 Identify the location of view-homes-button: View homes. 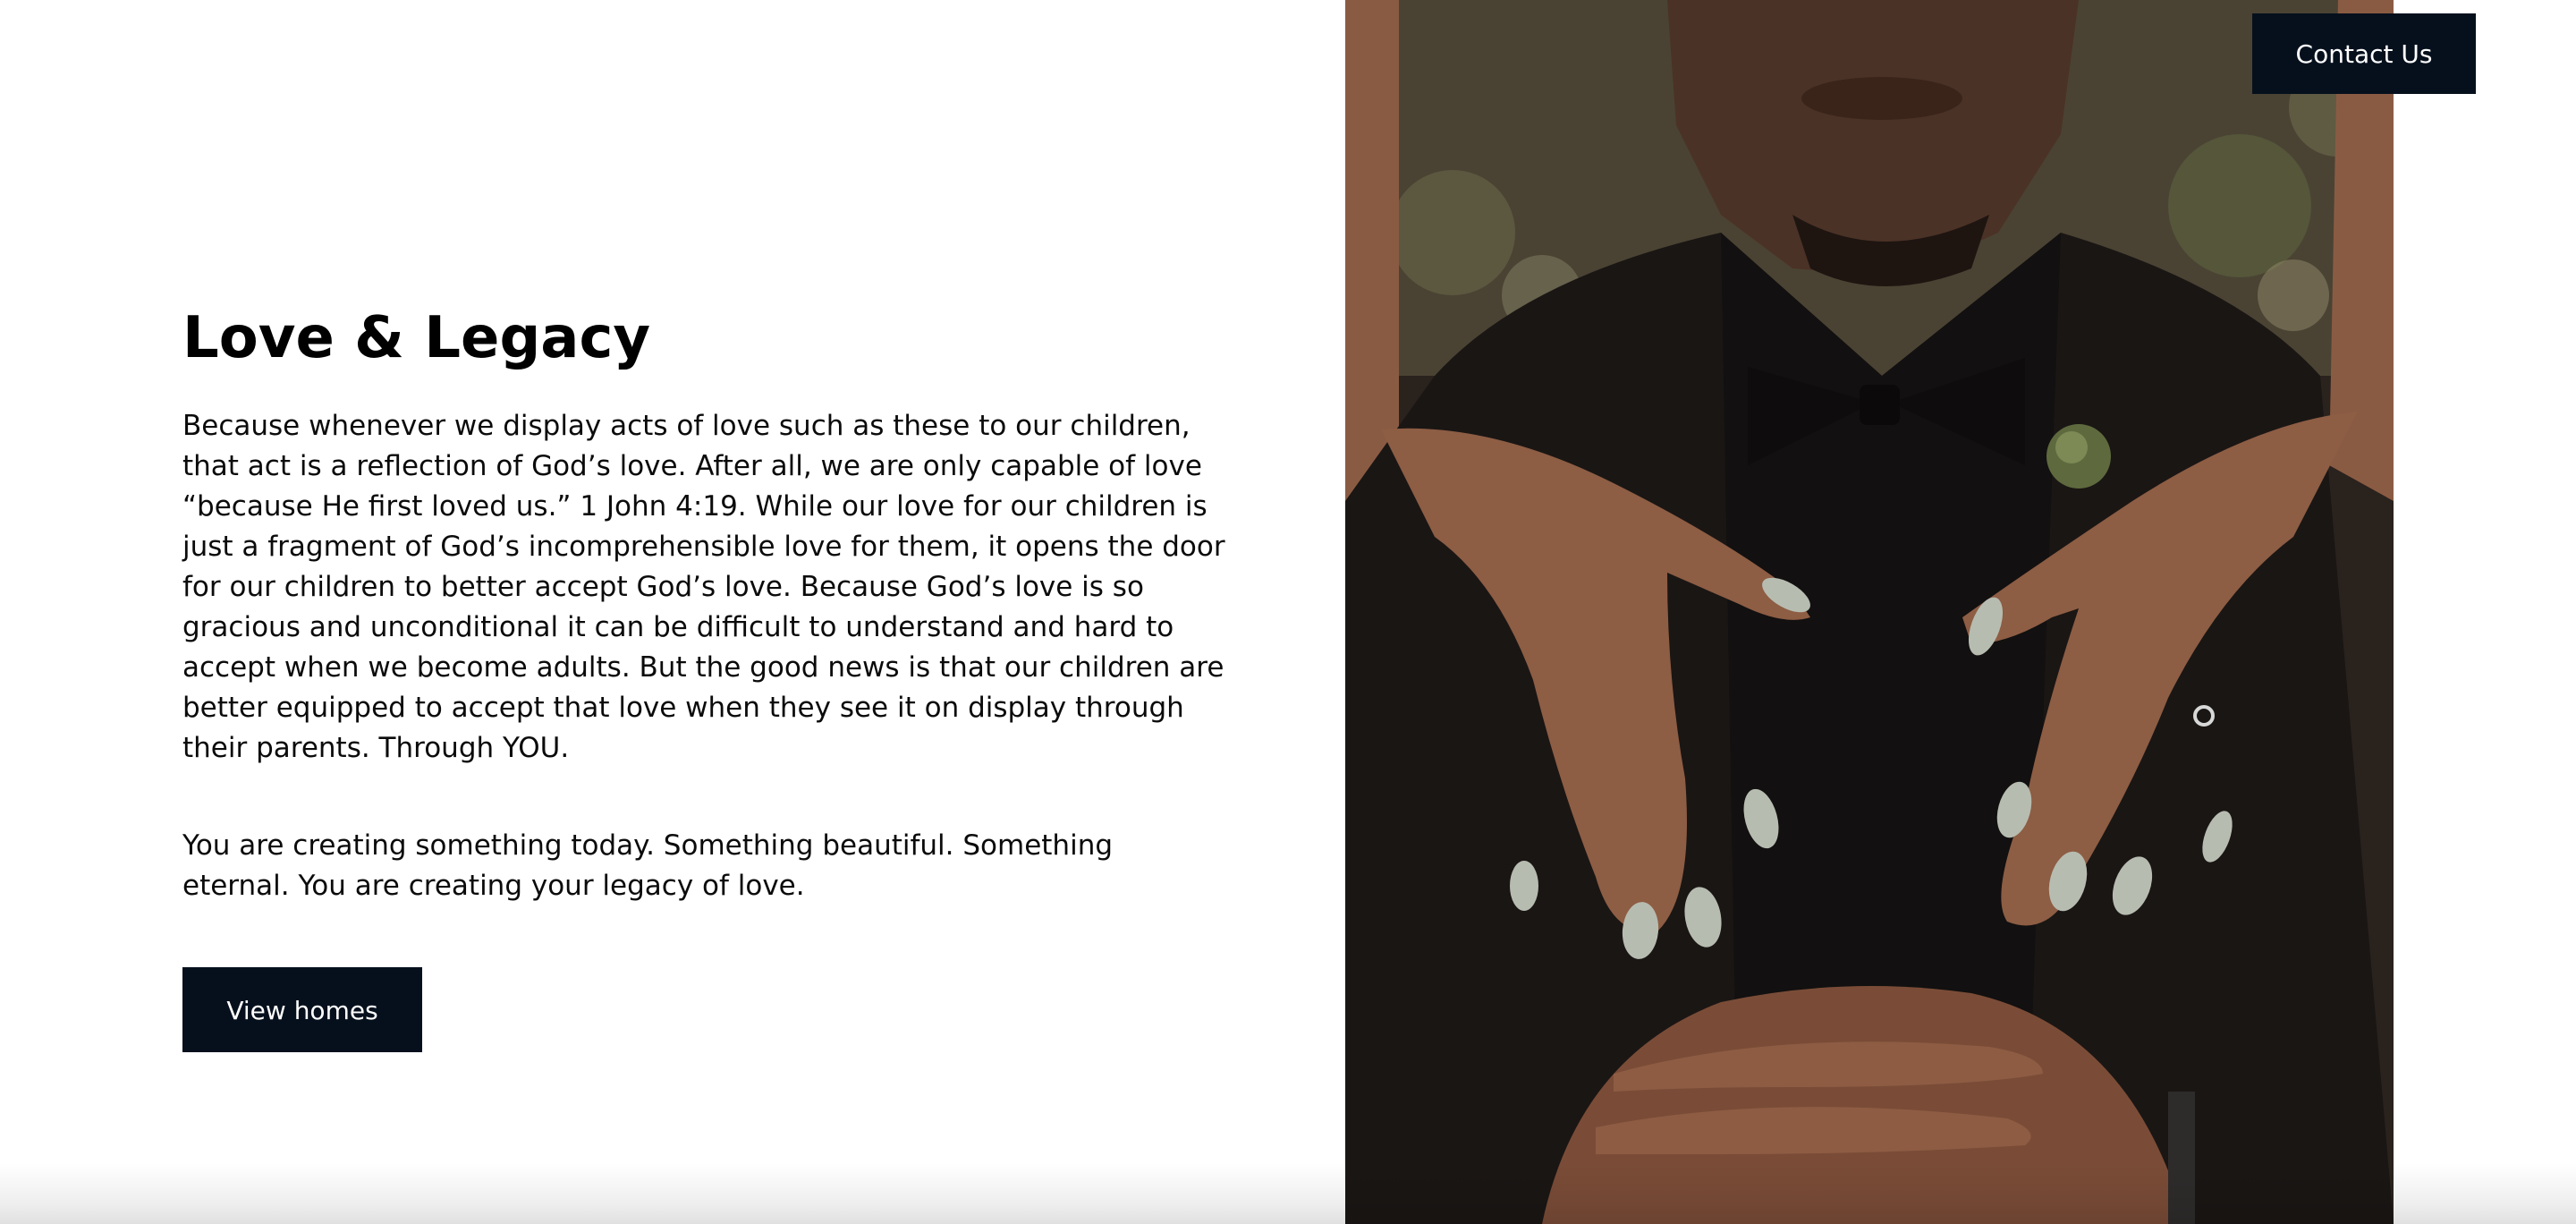
(302, 1009).